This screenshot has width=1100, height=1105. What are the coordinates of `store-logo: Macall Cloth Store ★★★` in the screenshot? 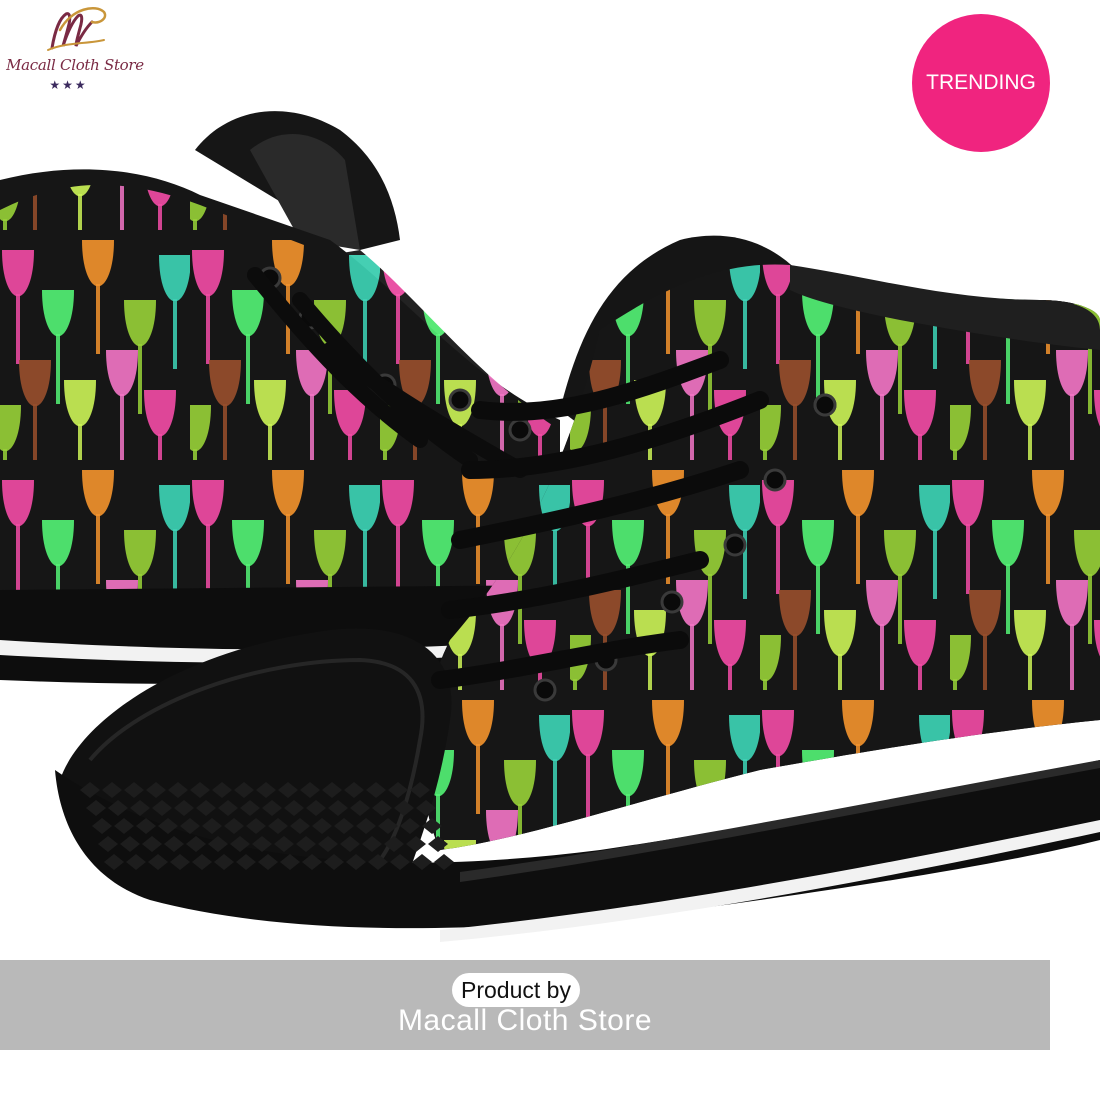 It's located at (75, 50).